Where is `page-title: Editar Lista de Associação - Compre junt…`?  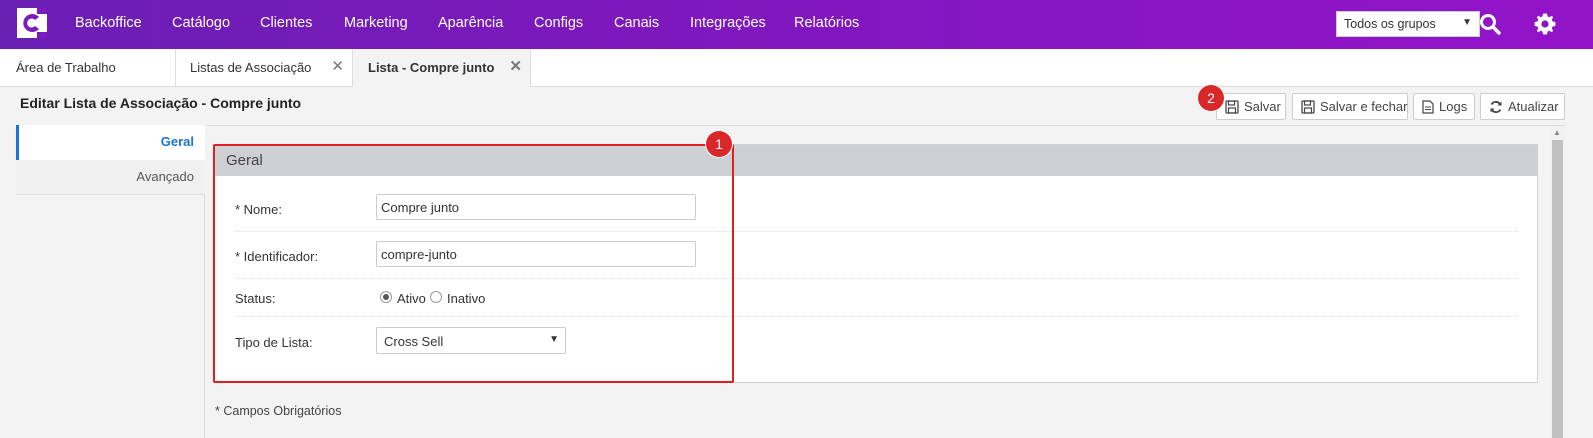
page-title: Editar Lista de Associação - Compre junt… is located at coordinates (161, 103).